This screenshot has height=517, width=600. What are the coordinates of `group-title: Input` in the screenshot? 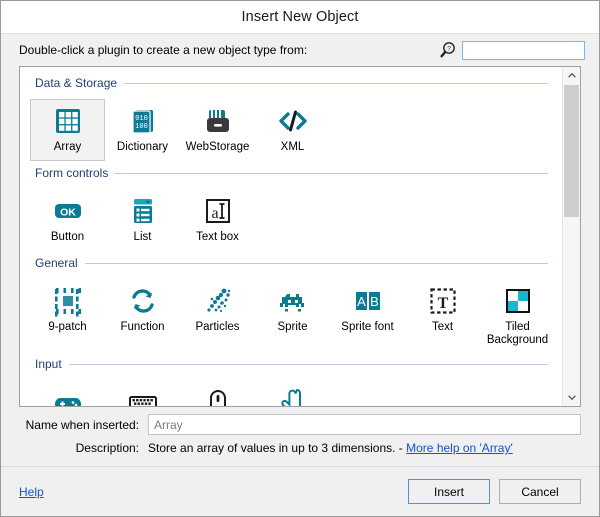 It's located at (48, 364).